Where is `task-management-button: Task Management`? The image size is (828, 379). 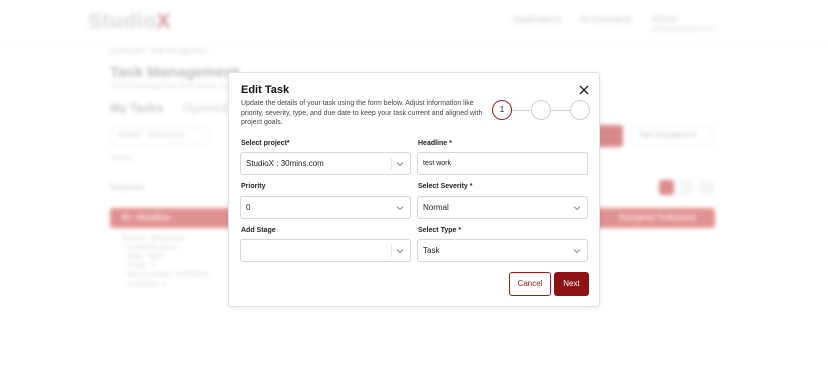
task-management-button: Task Management is located at coordinates (672, 136).